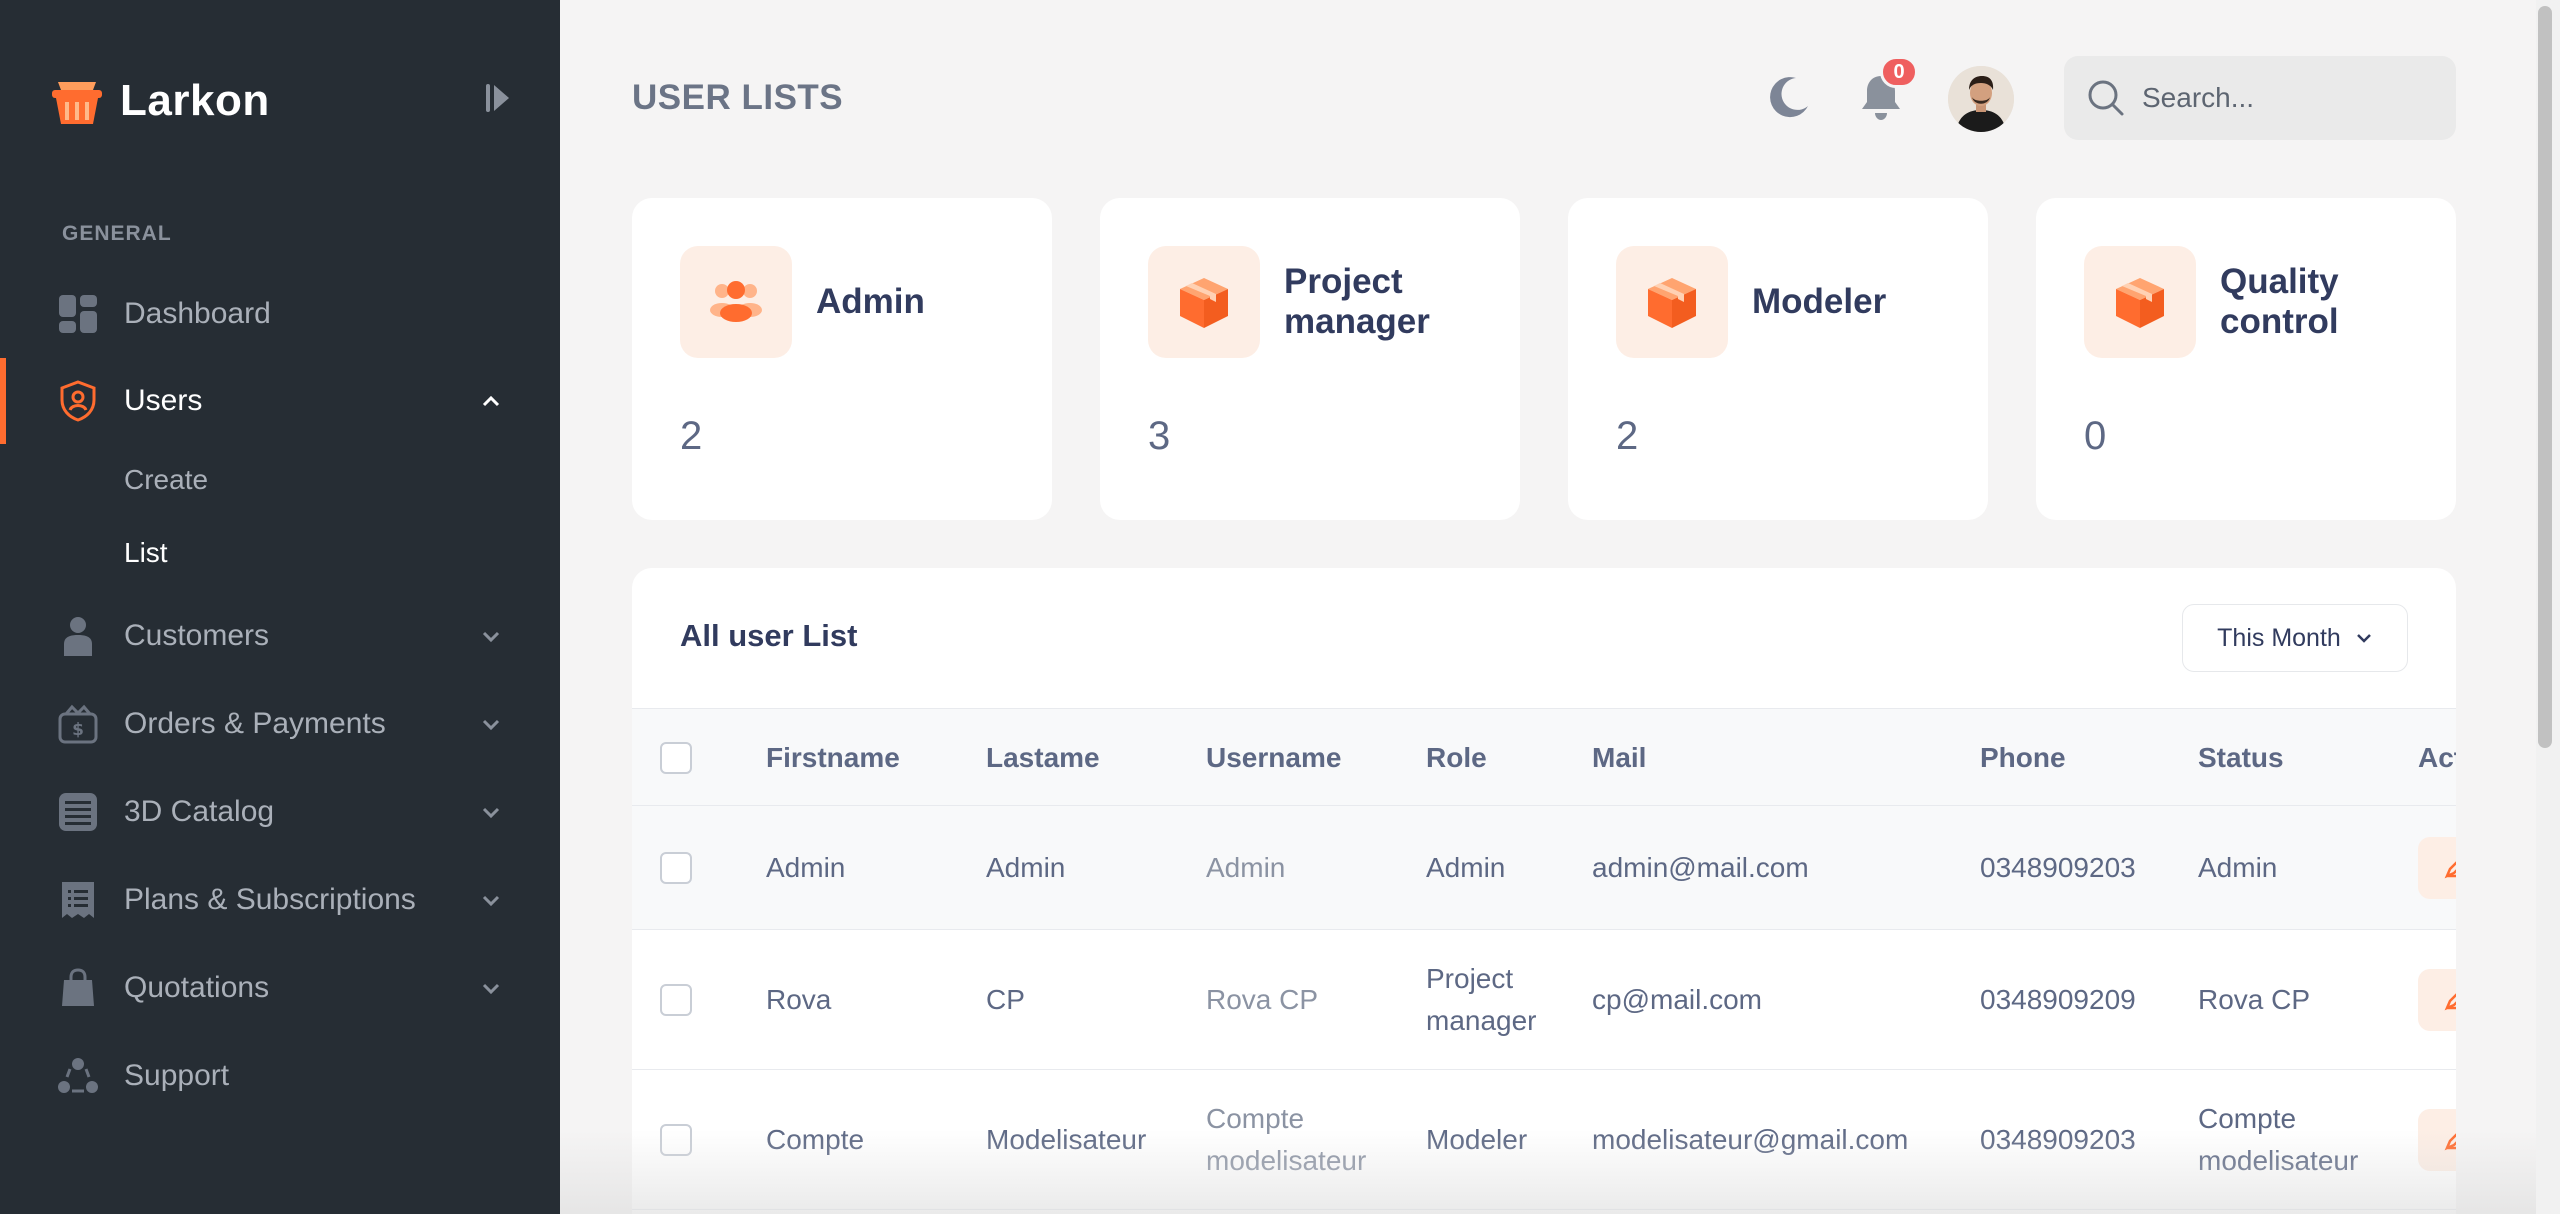 Image resolution: width=2560 pixels, height=1214 pixels. What do you see at coordinates (280, 1076) in the screenshot?
I see `sidebar-item-support: Support` at bounding box center [280, 1076].